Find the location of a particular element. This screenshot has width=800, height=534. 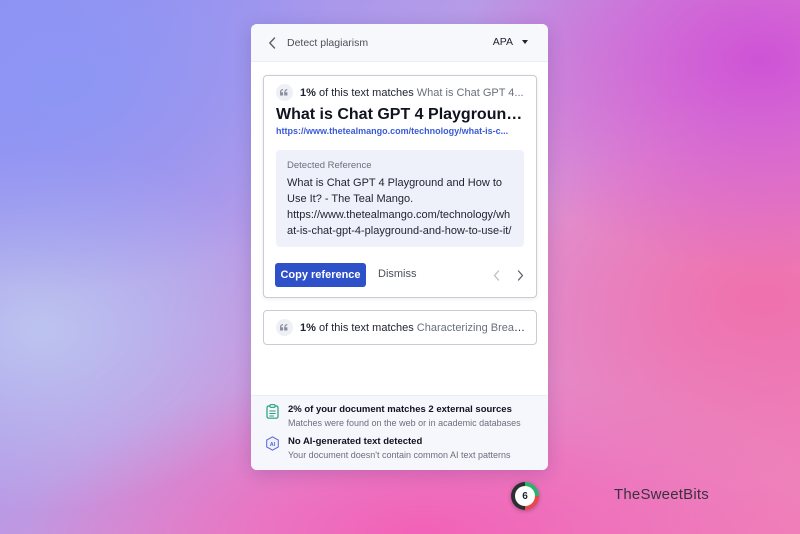

suggestions-count-badge: 6 is located at coordinates (525, 496).